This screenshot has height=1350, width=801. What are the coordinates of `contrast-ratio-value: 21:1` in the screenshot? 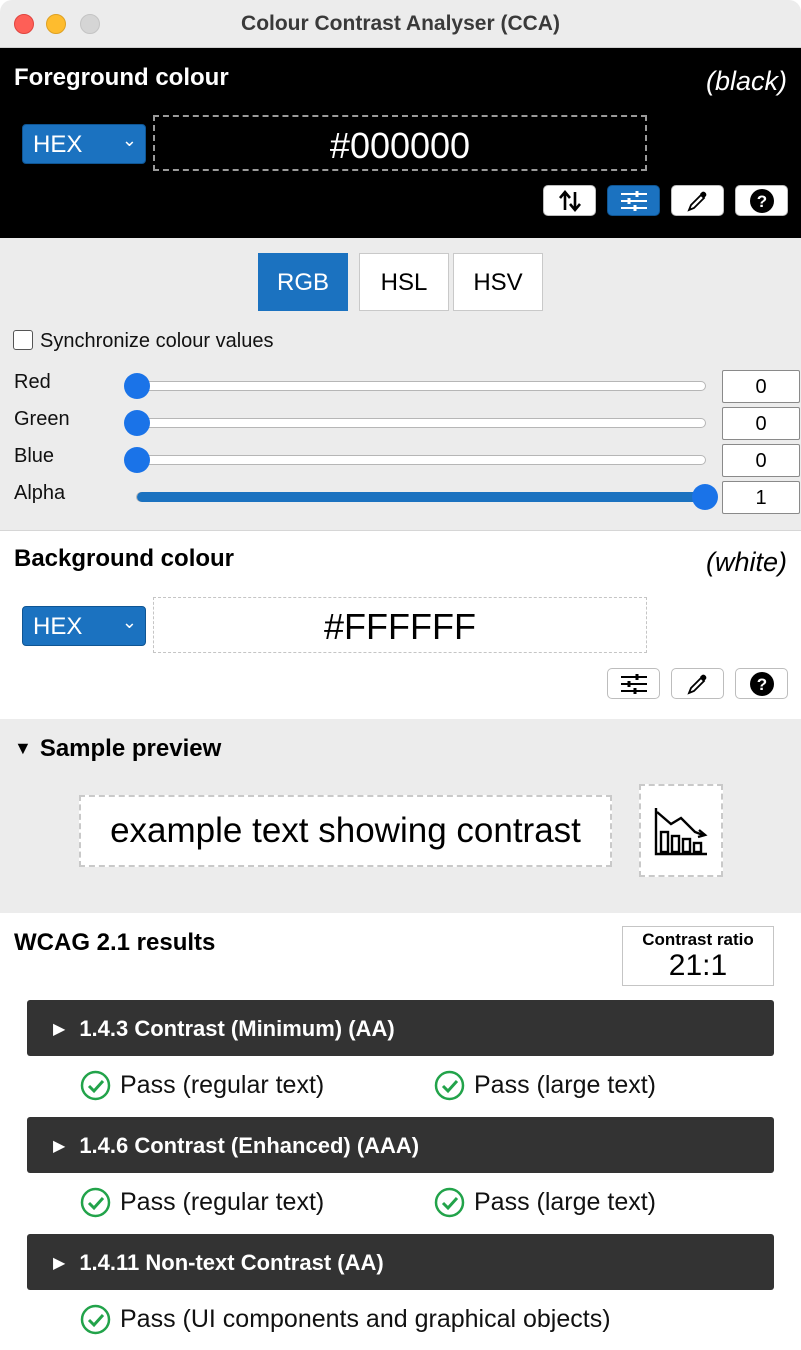 It's located at (698, 965).